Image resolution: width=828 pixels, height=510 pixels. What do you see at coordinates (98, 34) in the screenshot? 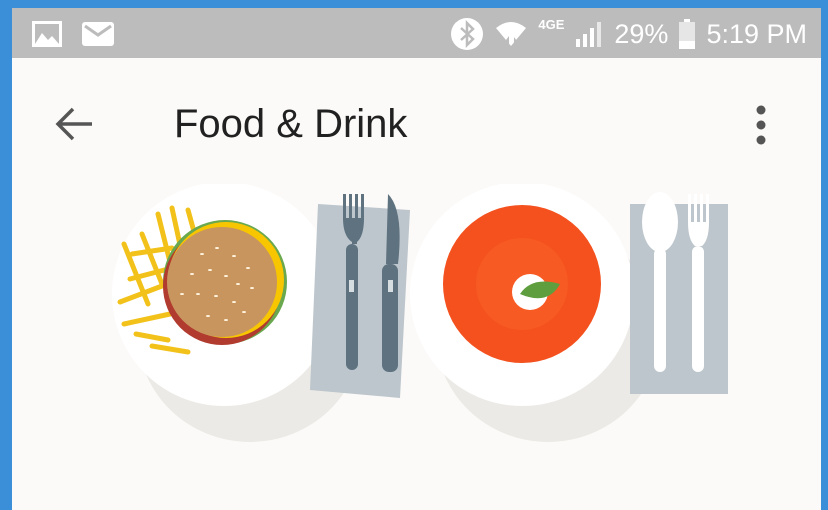
I see `mail-icon` at bounding box center [98, 34].